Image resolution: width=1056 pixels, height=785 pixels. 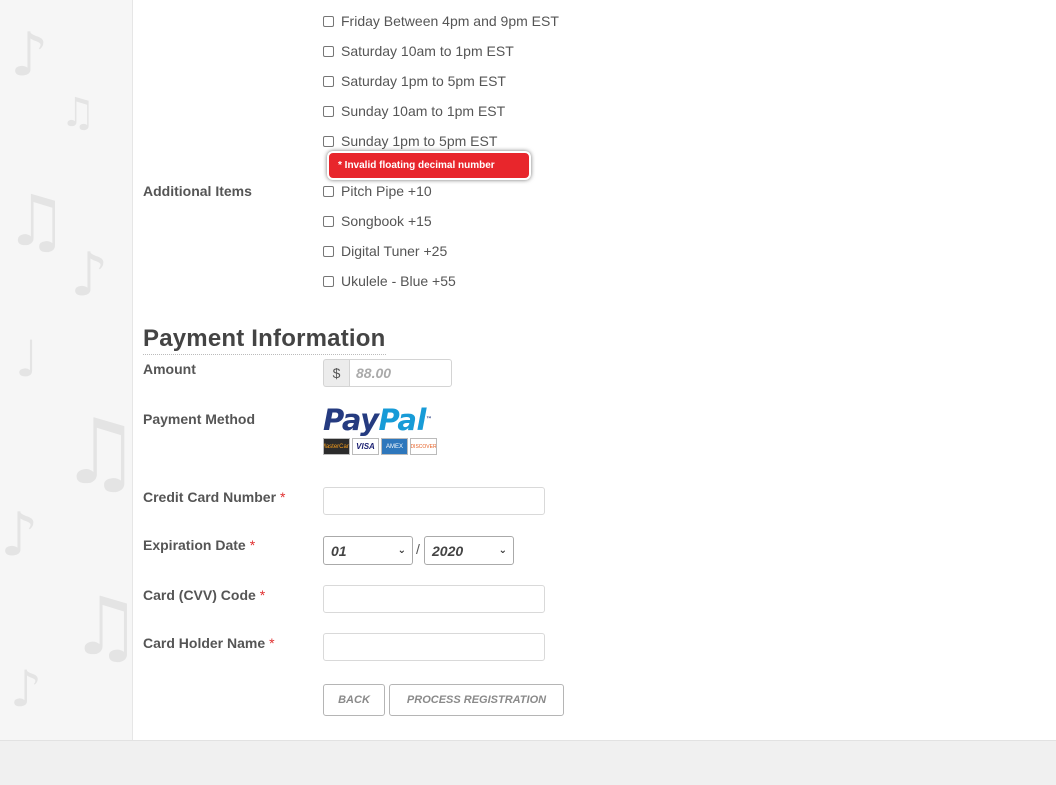 What do you see at coordinates (339, 550) in the screenshot?
I see `selected-value: 01` at bounding box center [339, 550].